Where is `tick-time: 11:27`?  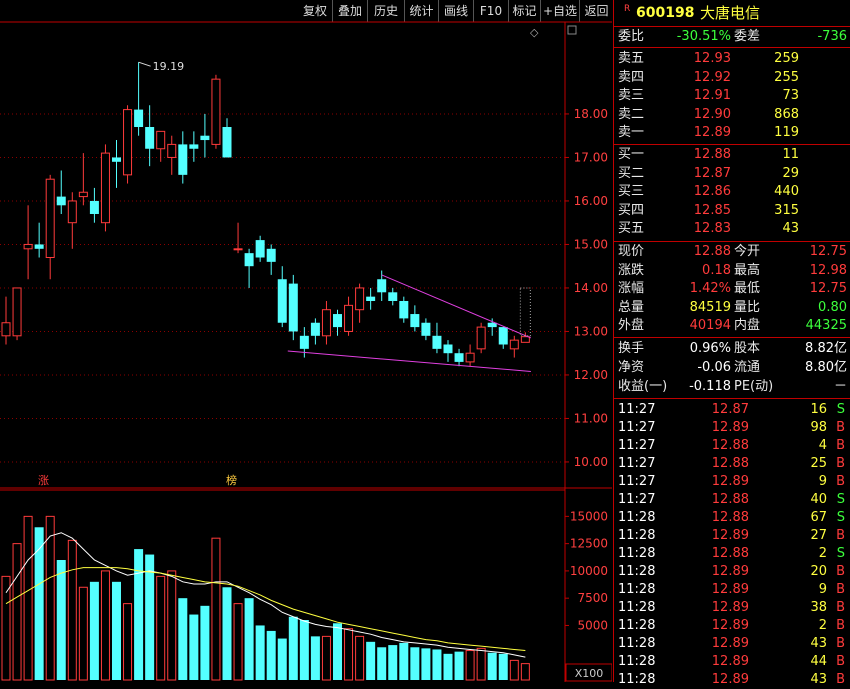 tick-time: 11:27 is located at coordinates (637, 481).